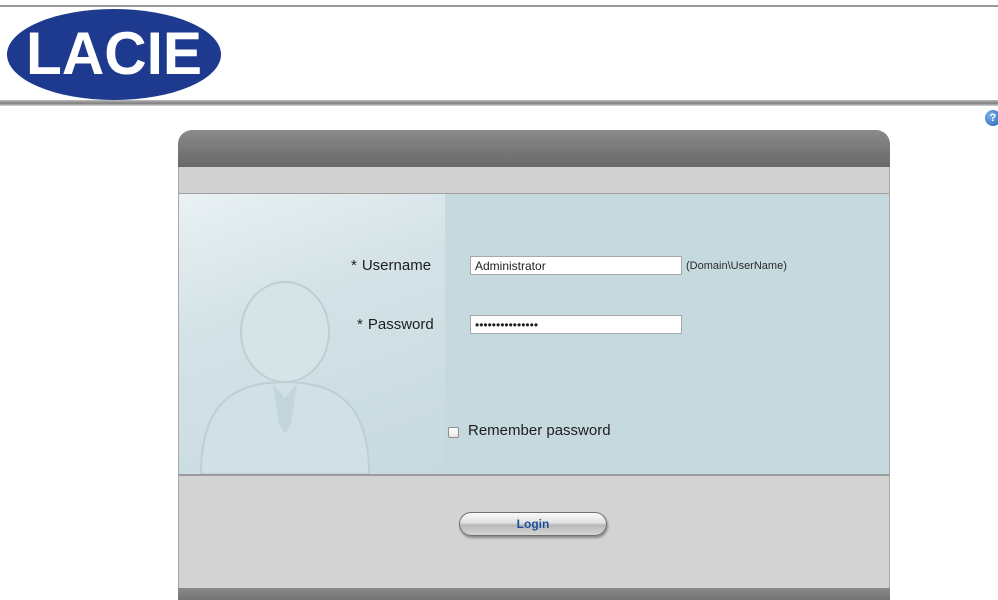 This screenshot has height=600, width=998. What do you see at coordinates (453, 432) in the screenshot?
I see `remember-password-checkbox` at bounding box center [453, 432].